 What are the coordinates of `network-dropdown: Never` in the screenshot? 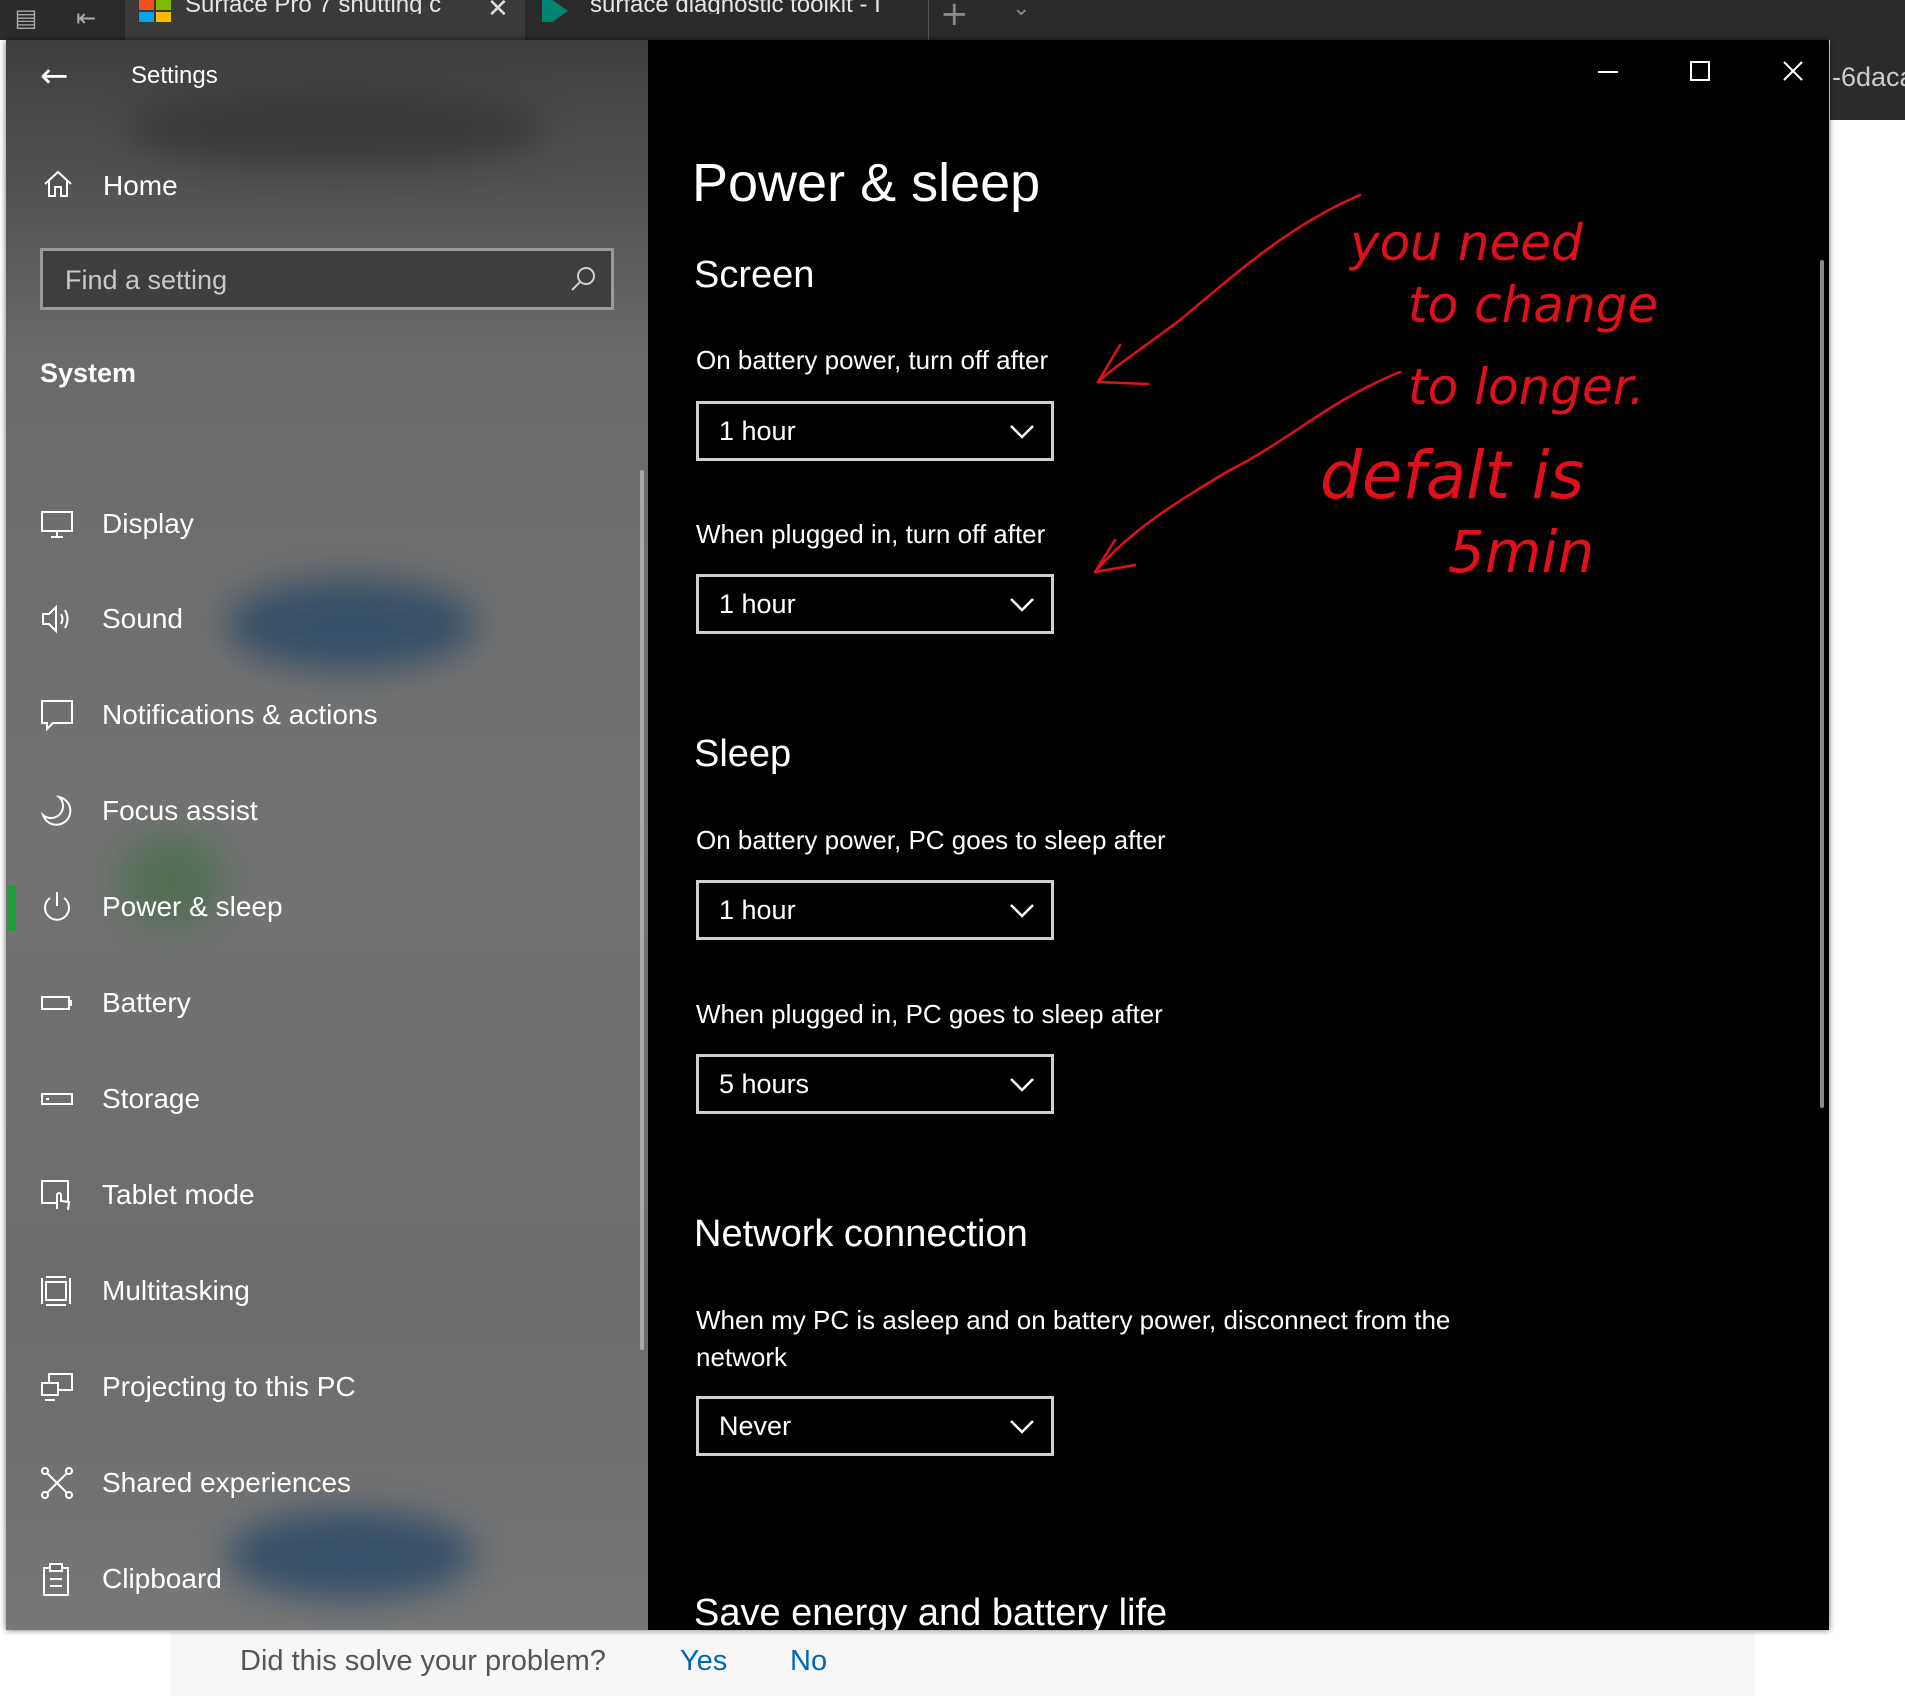 It's located at (875, 1426).